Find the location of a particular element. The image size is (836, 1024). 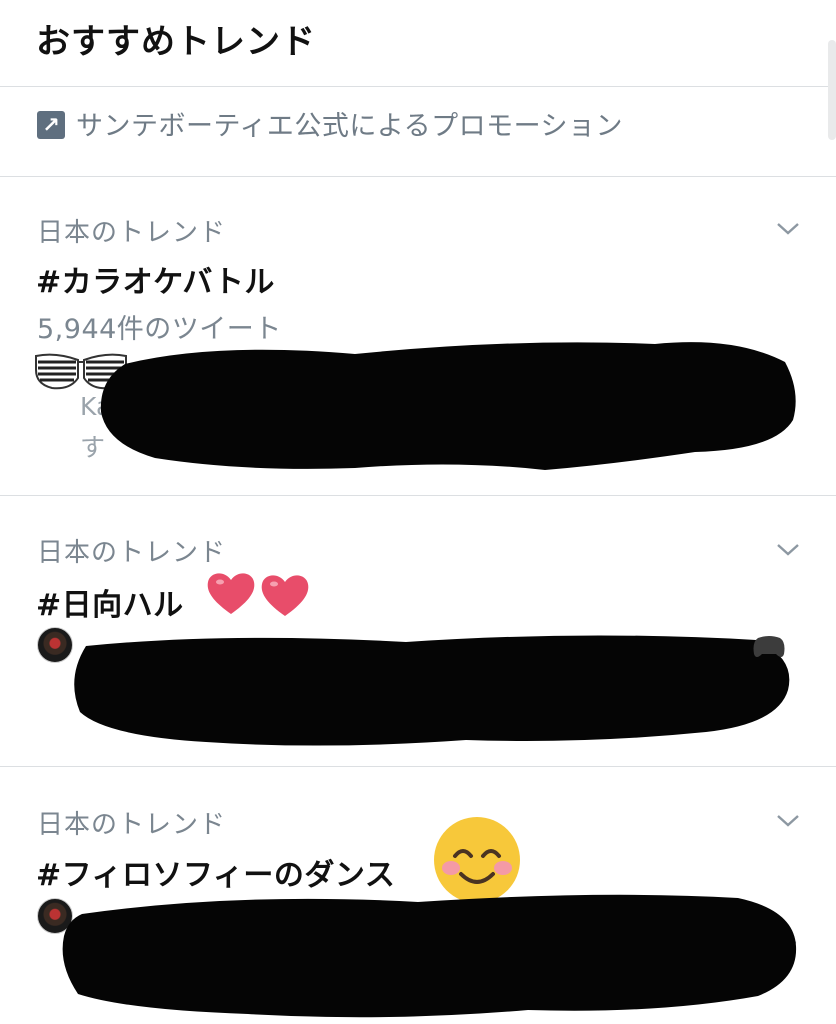

promoted-arrow-icon: ↗ is located at coordinates (51, 125).